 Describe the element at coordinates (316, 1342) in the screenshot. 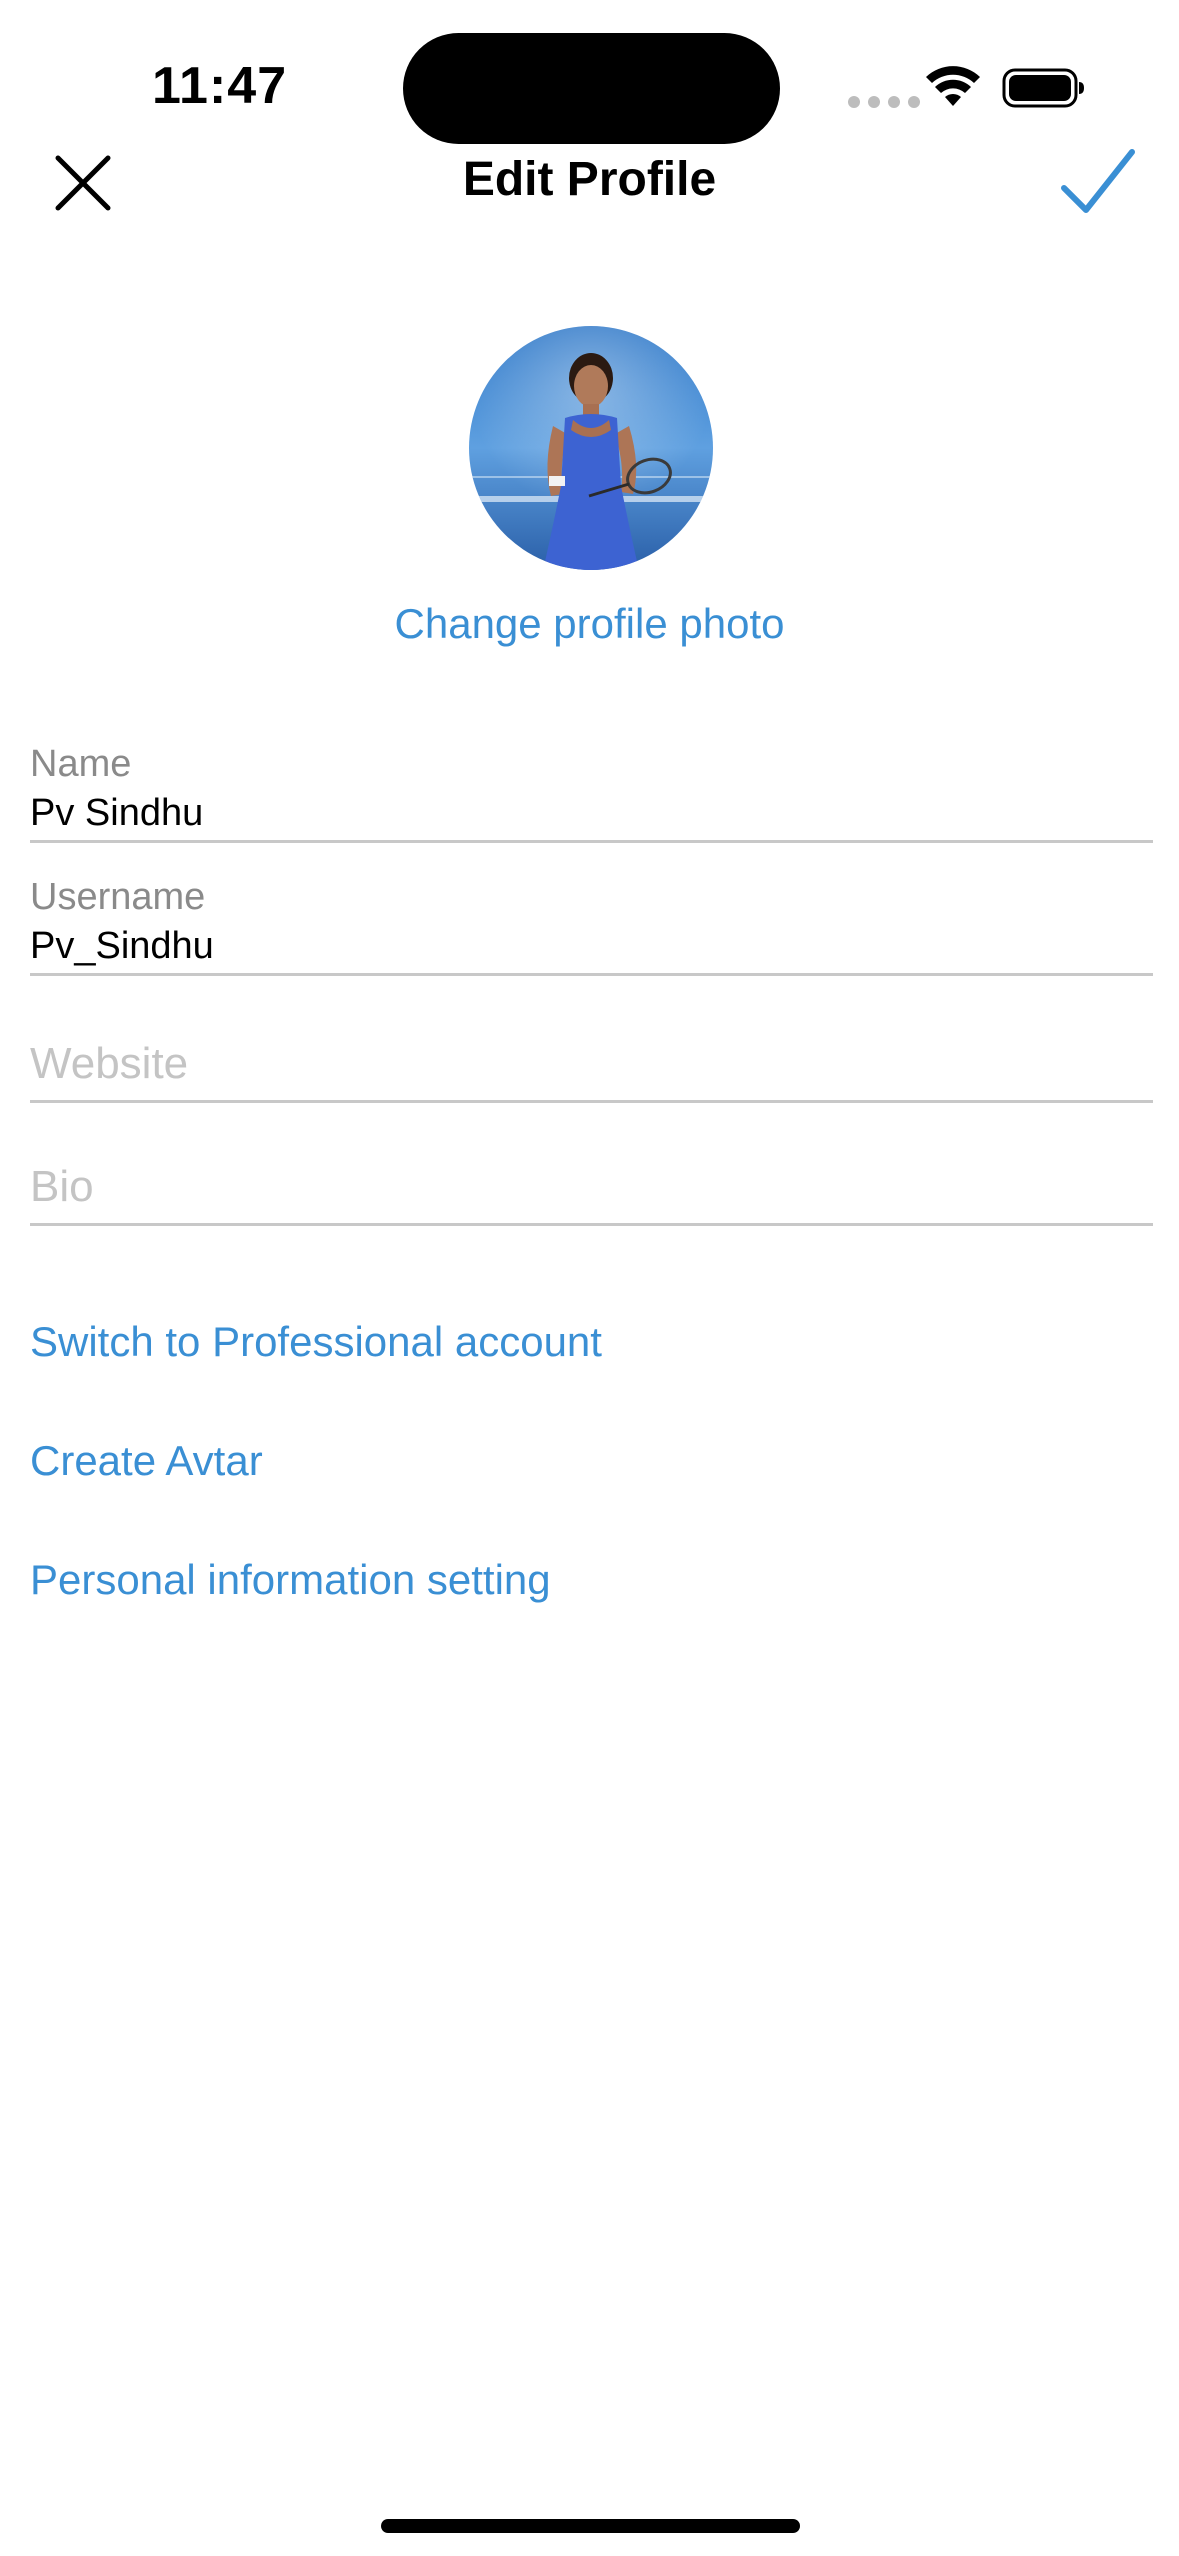

I see `switch-professional-account-link: Switch to Professional account` at that location.